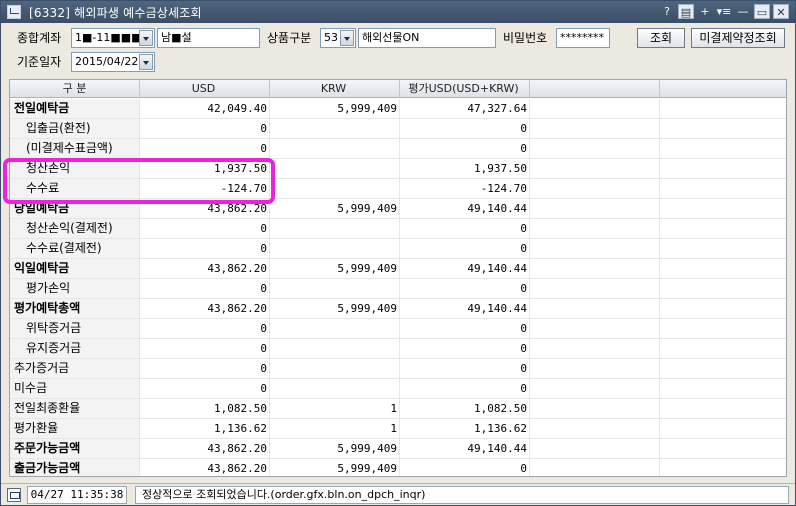 The image size is (796, 506). I want to click on base-date-label: 기준일자, so click(39, 62).